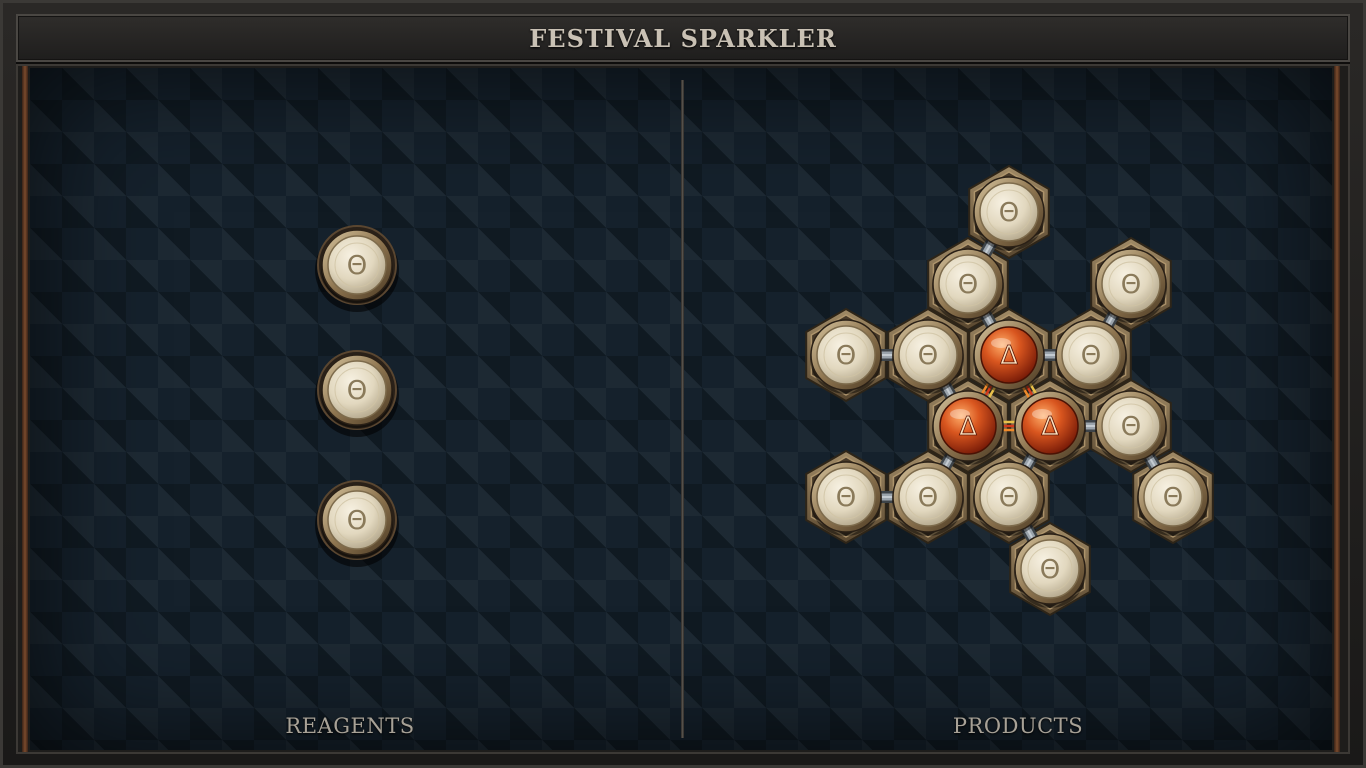 Image resolution: width=1366 pixels, height=768 pixels. I want to click on products-label: PRODUCTS, so click(1018, 726).